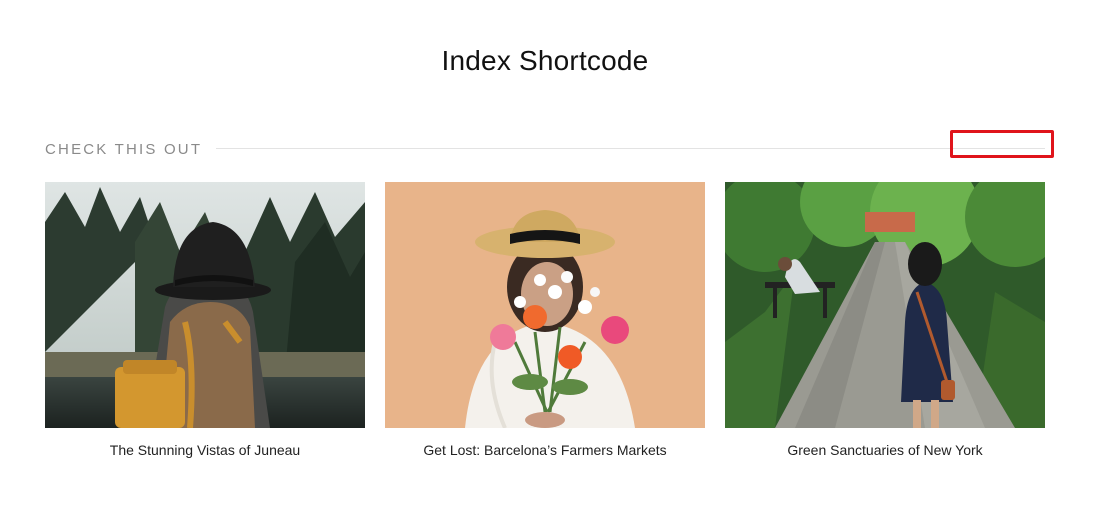 Image resolution: width=1110 pixels, height=522 pixels. I want to click on section-header: CHECK THIS OUT, so click(549, 147).